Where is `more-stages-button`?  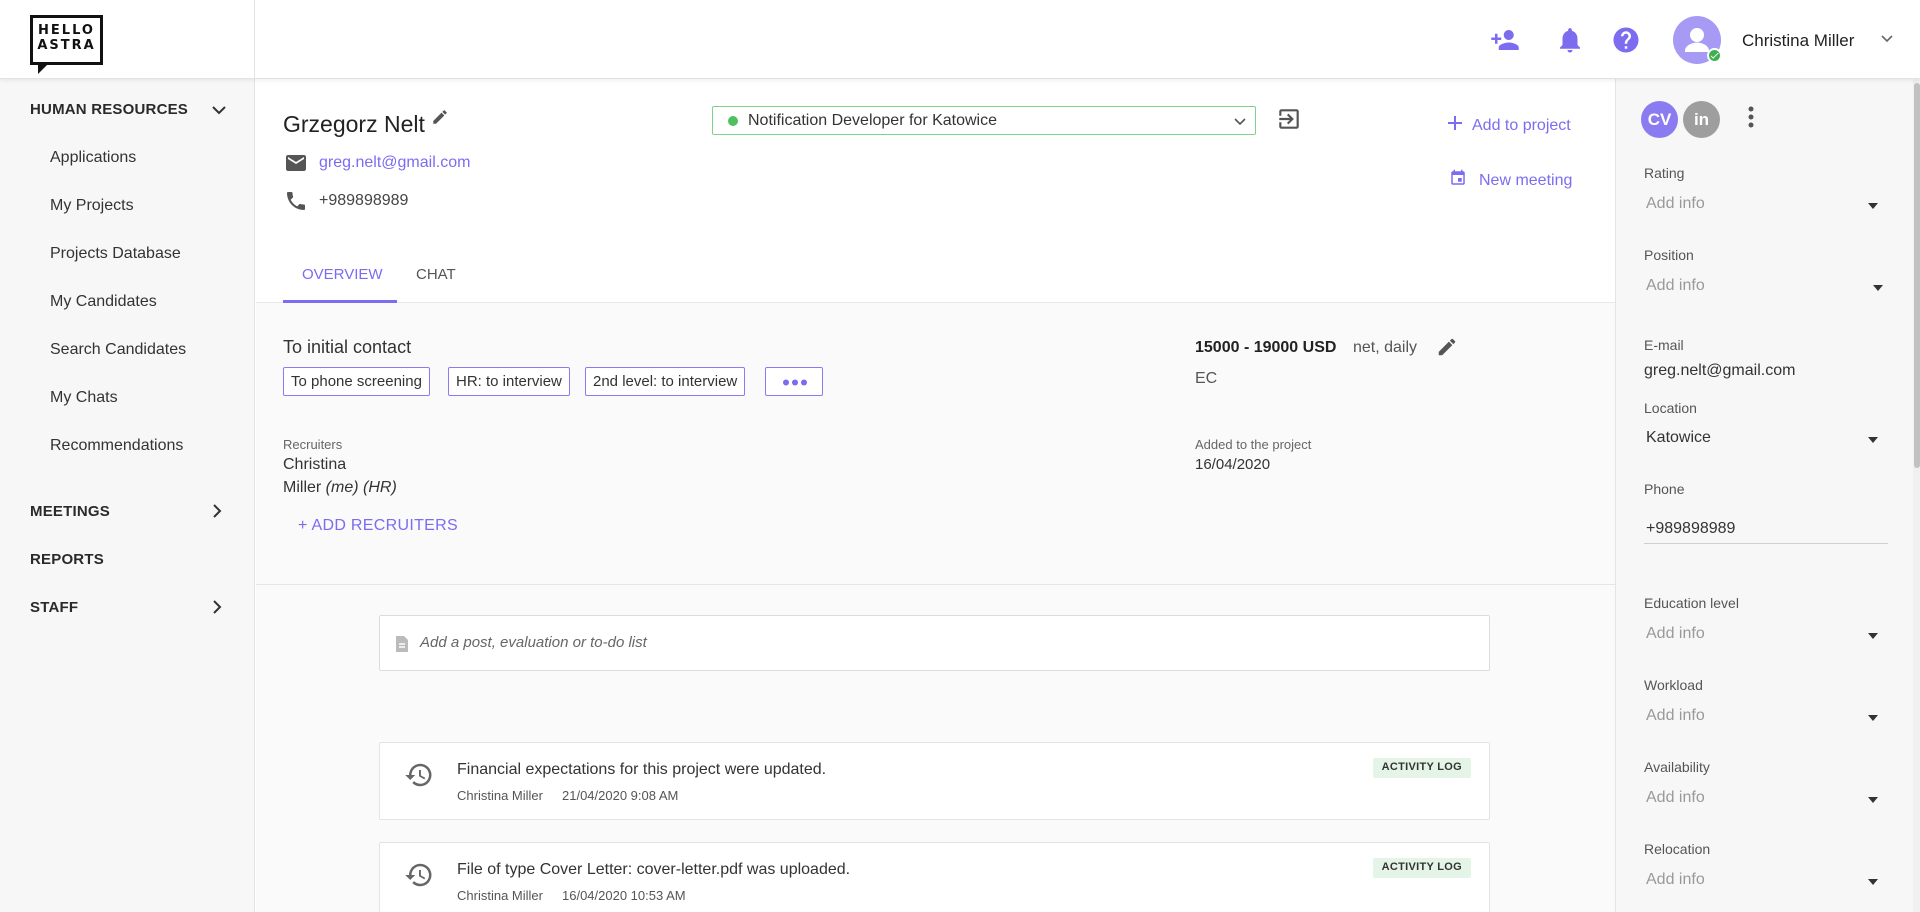 more-stages-button is located at coordinates (794, 381).